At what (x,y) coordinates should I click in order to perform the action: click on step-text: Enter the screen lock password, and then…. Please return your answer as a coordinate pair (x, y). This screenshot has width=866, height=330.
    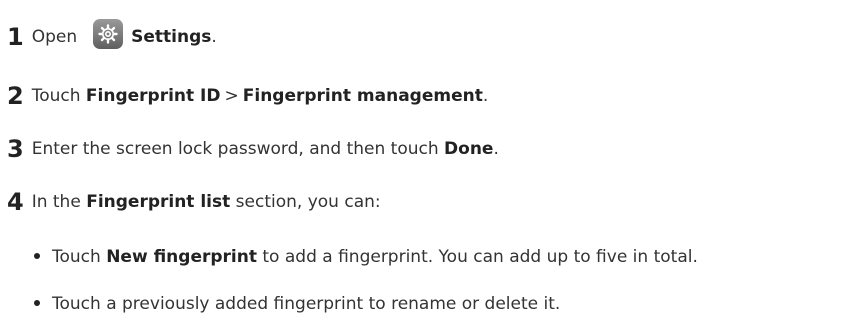
    Looking at the image, I should click on (235, 149).